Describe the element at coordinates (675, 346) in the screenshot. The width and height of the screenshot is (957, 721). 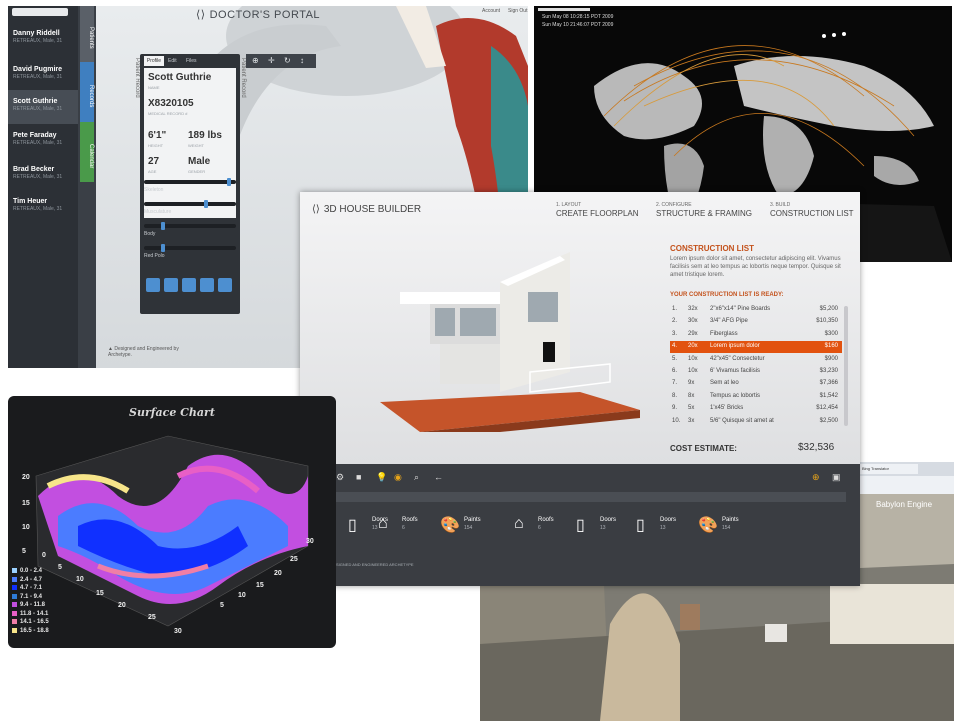
I see `item-n: 4.` at that location.